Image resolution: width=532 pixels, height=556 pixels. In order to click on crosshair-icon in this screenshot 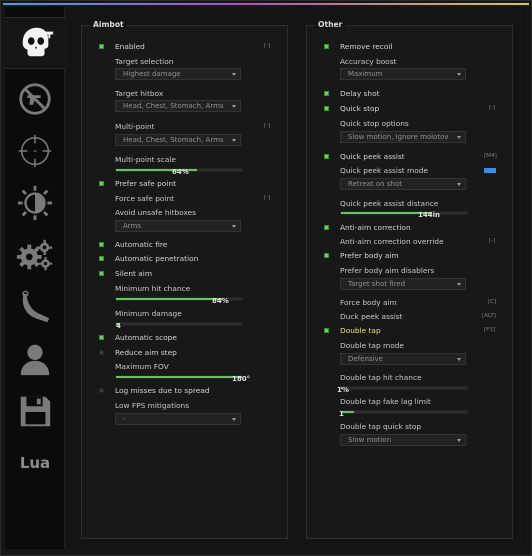, I will do `click(35, 151)`.